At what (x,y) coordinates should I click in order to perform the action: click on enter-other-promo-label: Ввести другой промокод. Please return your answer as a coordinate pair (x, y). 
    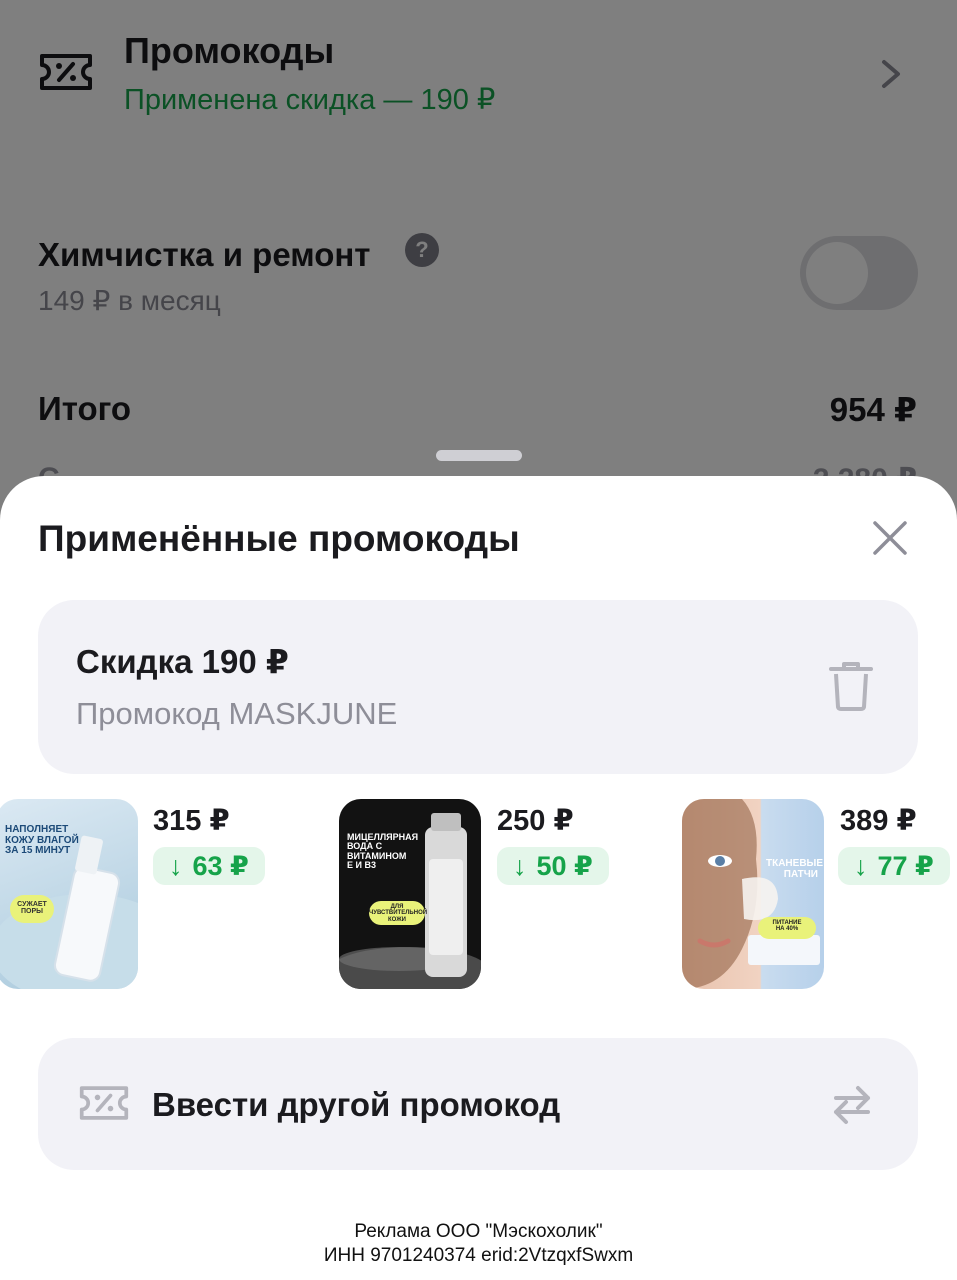
    Looking at the image, I should click on (356, 1104).